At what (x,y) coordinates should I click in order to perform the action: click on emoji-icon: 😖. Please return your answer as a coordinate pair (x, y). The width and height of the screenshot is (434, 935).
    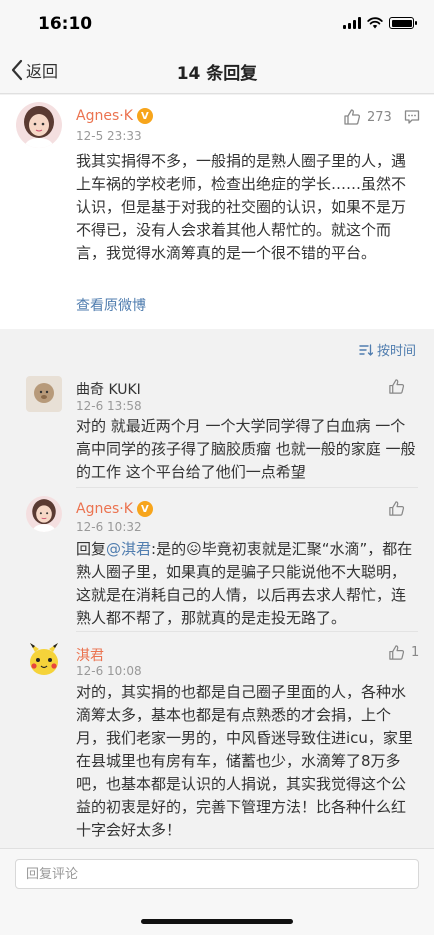
    Looking at the image, I should click on (194, 549).